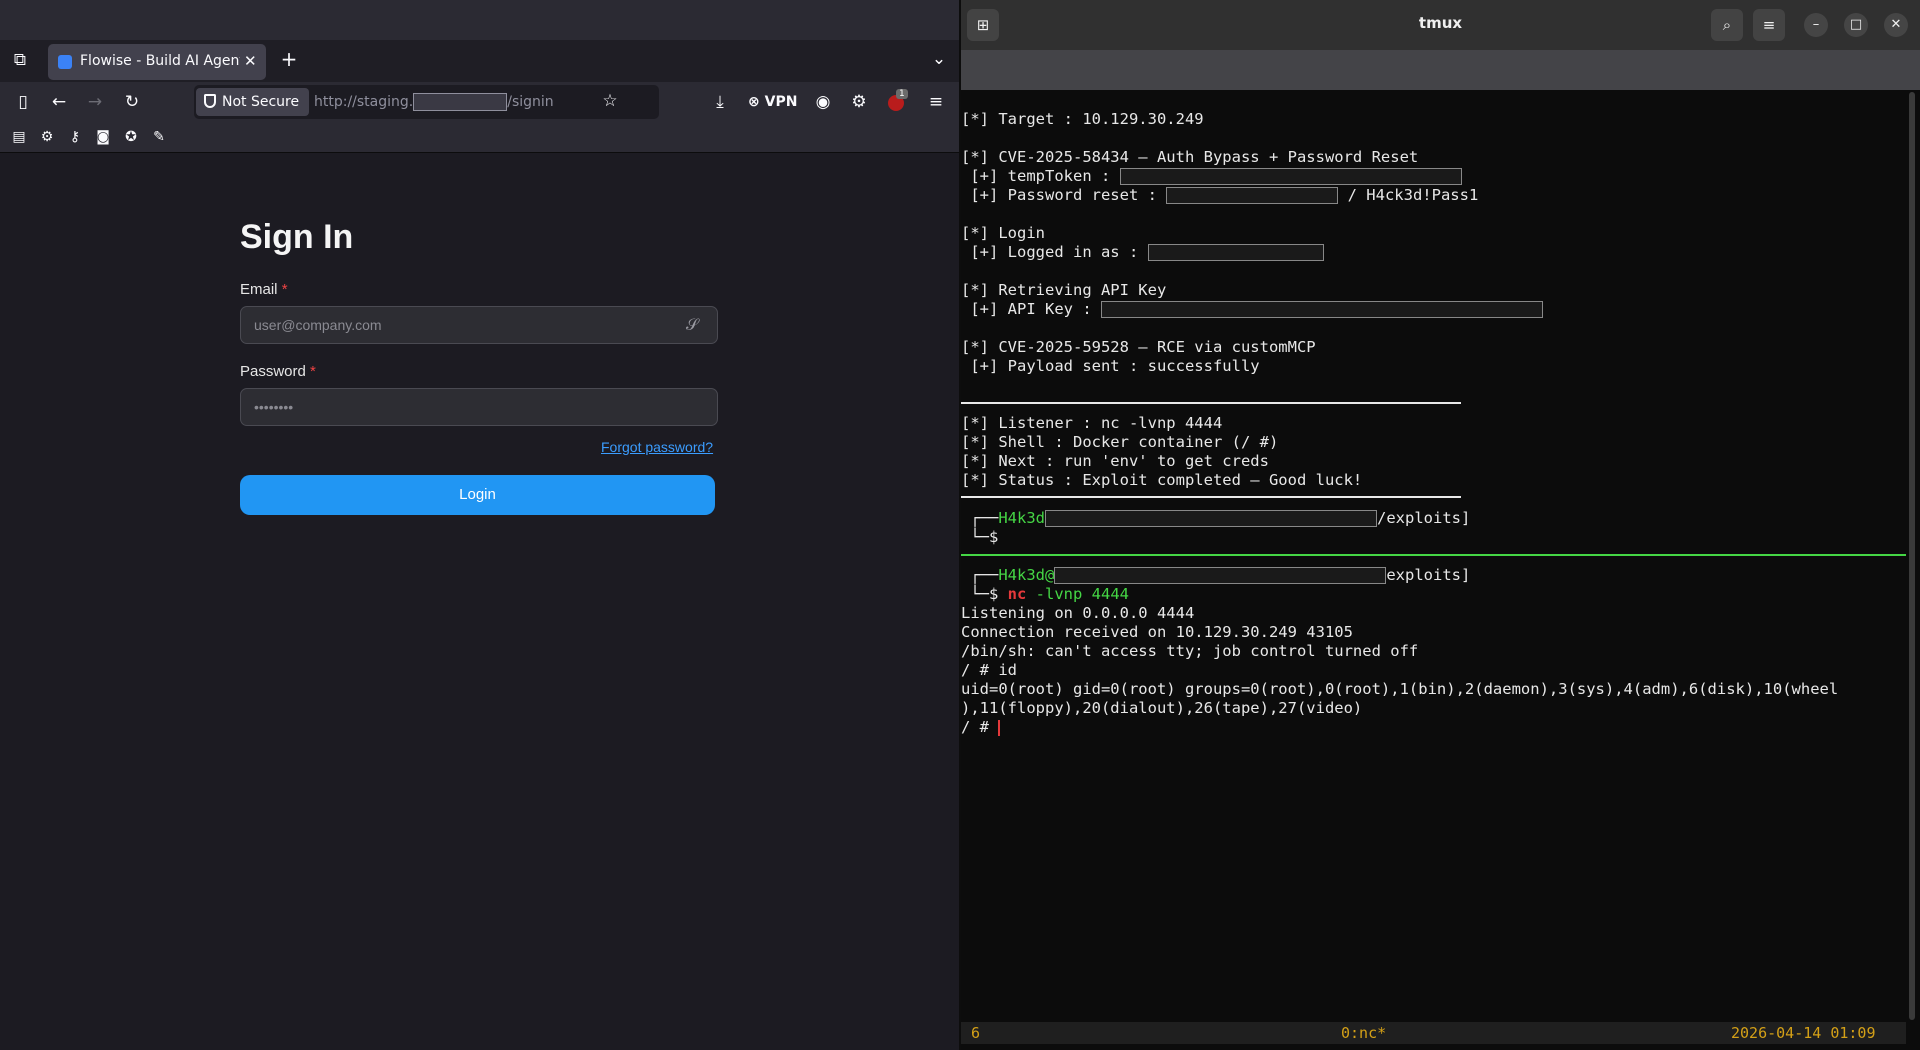 The width and height of the screenshot is (1920, 1050). Describe the element at coordinates (132, 103) in the screenshot. I see `reload-icon: ↻` at that location.